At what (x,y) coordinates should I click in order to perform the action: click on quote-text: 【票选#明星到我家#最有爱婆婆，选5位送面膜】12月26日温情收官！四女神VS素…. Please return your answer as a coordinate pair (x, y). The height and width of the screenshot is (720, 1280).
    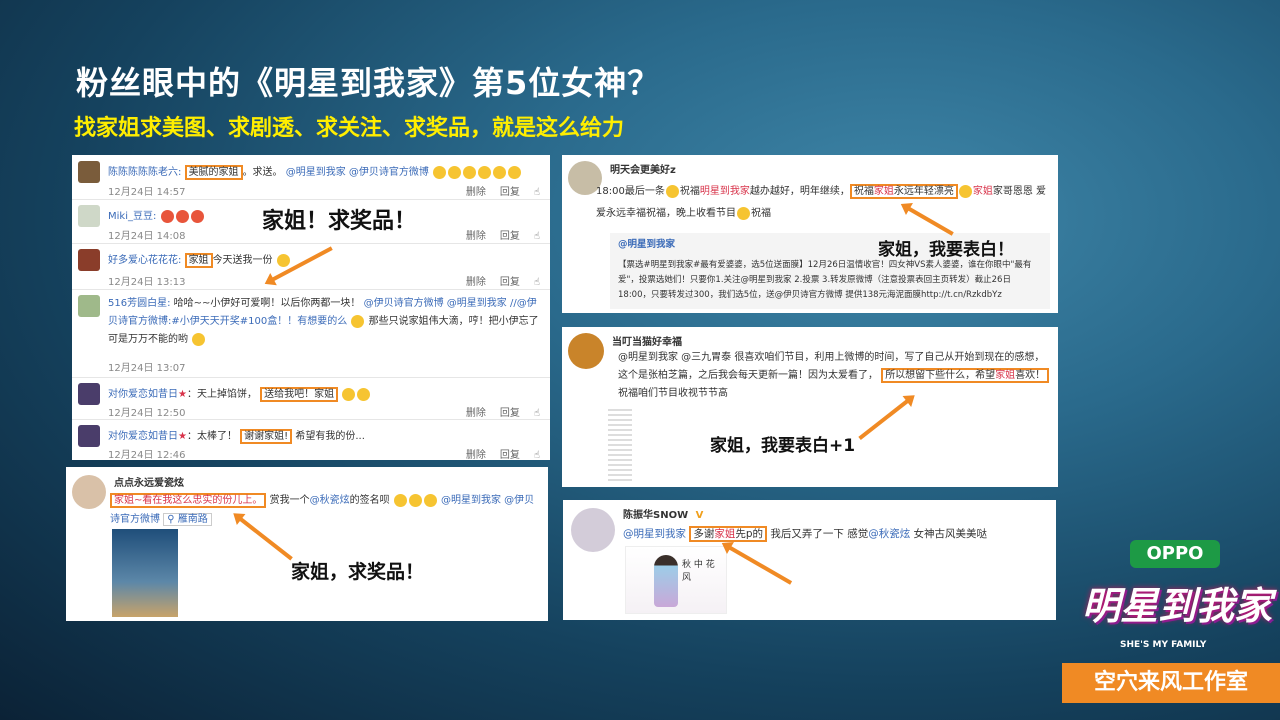
    Looking at the image, I should click on (825, 280).